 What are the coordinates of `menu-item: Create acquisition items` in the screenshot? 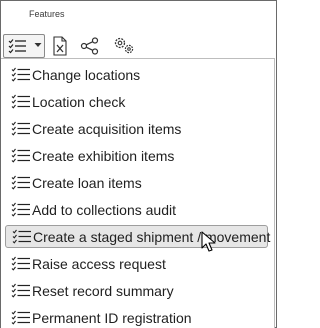 It's located at (136, 128).